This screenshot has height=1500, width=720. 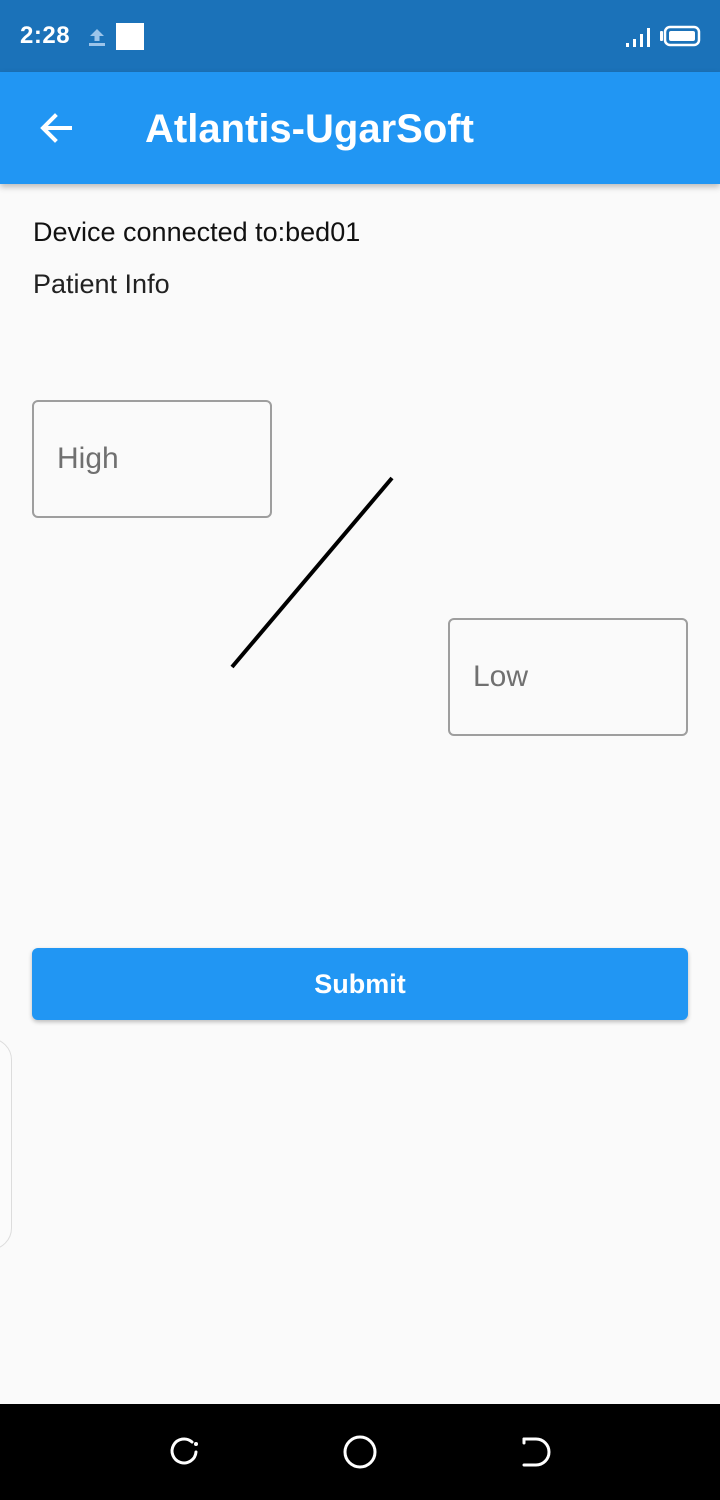 I want to click on page-title: Atlantis-UgarSoft, so click(x=309, y=129).